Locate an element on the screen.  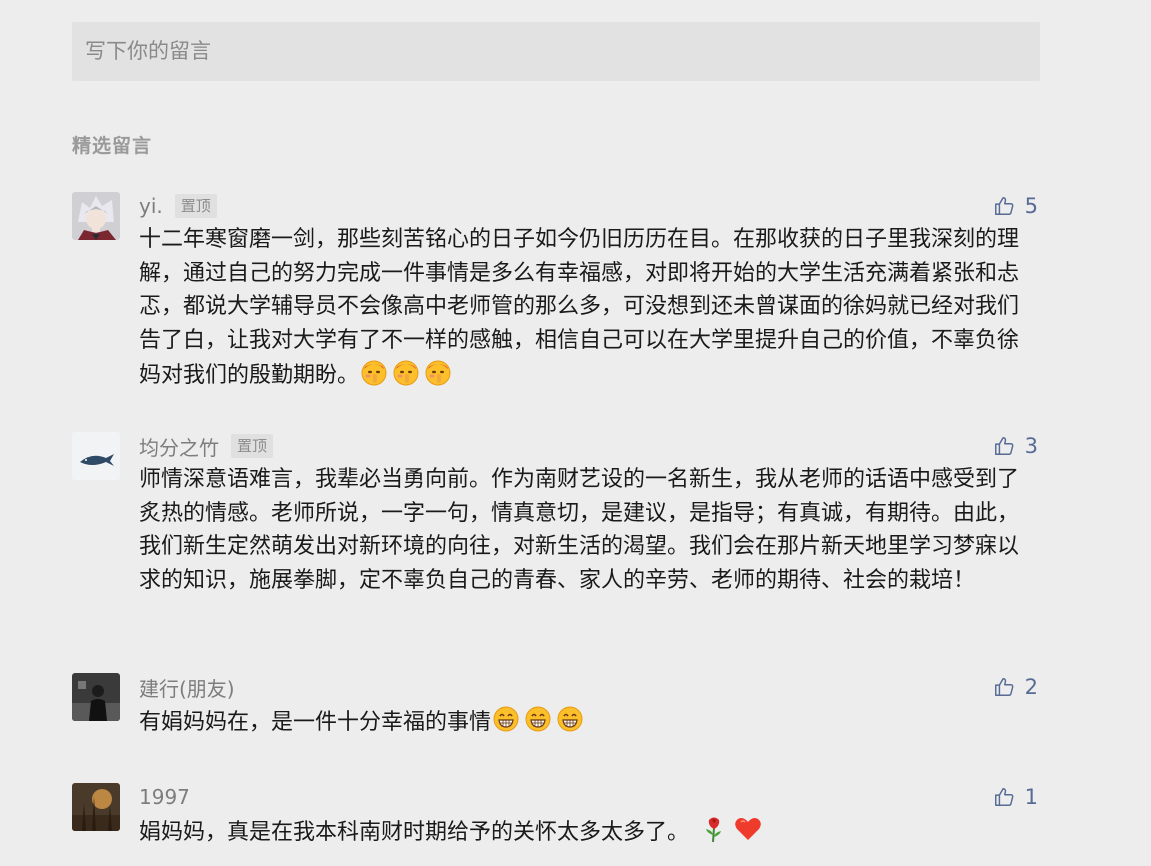
like-button: 3 is located at coordinates (1015, 446).